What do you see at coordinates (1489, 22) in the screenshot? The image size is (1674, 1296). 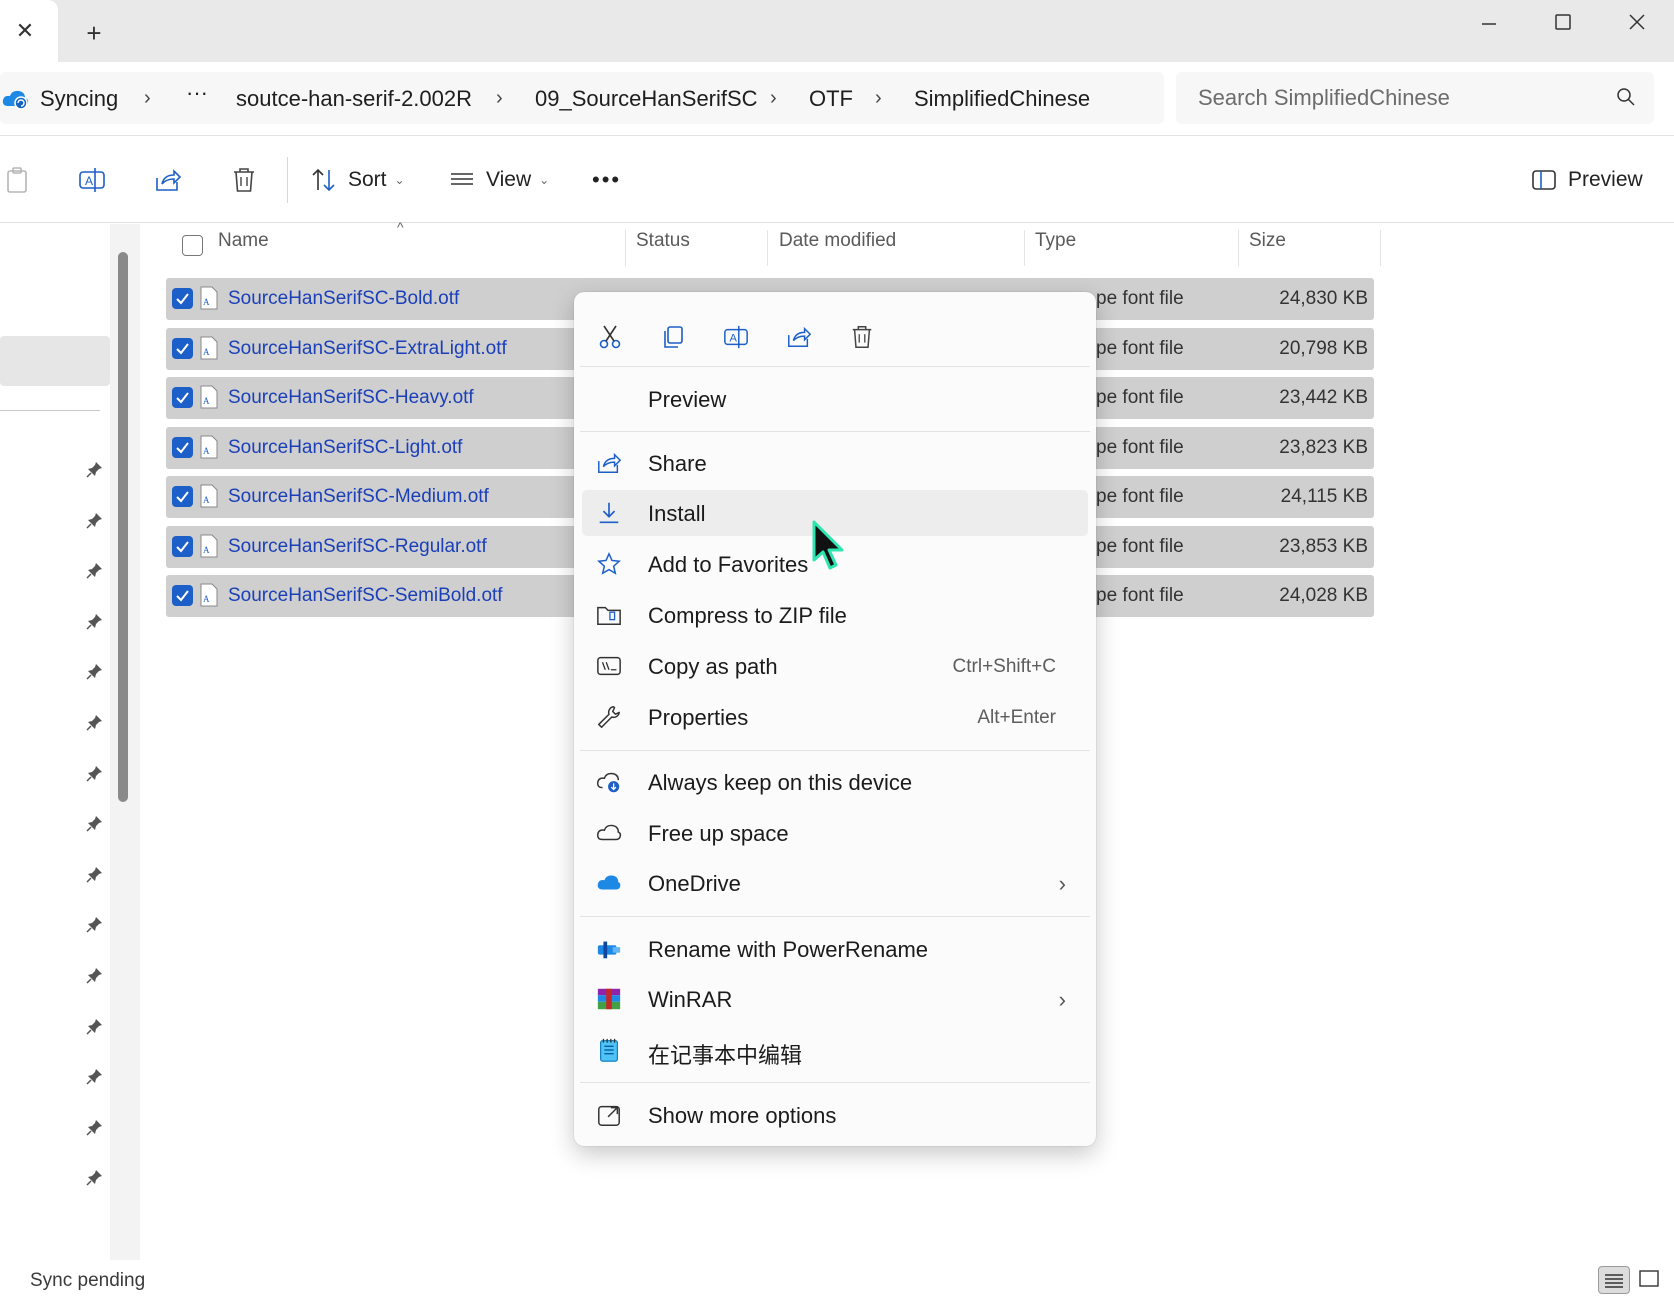 I see `minimize-button` at bounding box center [1489, 22].